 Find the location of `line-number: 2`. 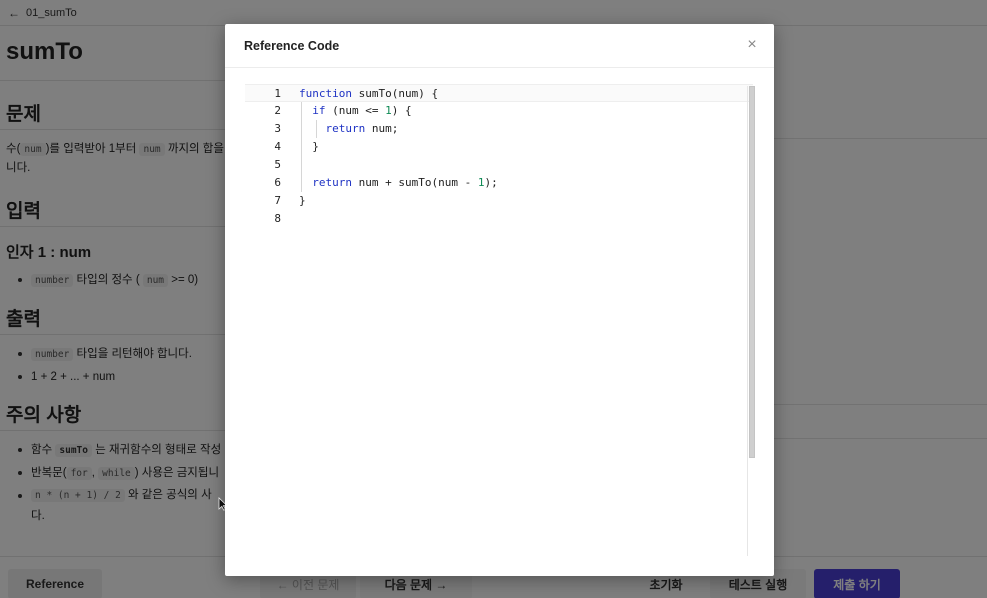

line-number: 2 is located at coordinates (277, 110).